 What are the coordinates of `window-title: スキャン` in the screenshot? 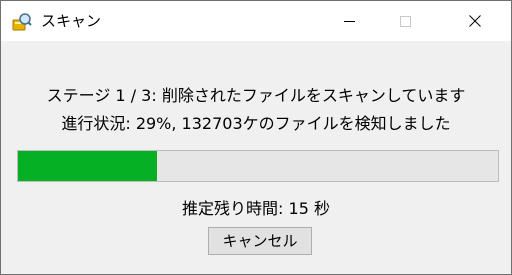 It's located at (71, 21).